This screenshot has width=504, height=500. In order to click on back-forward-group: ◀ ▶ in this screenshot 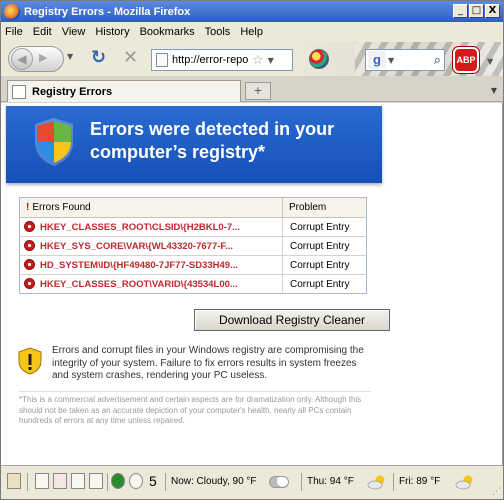, I will do `click(36, 59)`.